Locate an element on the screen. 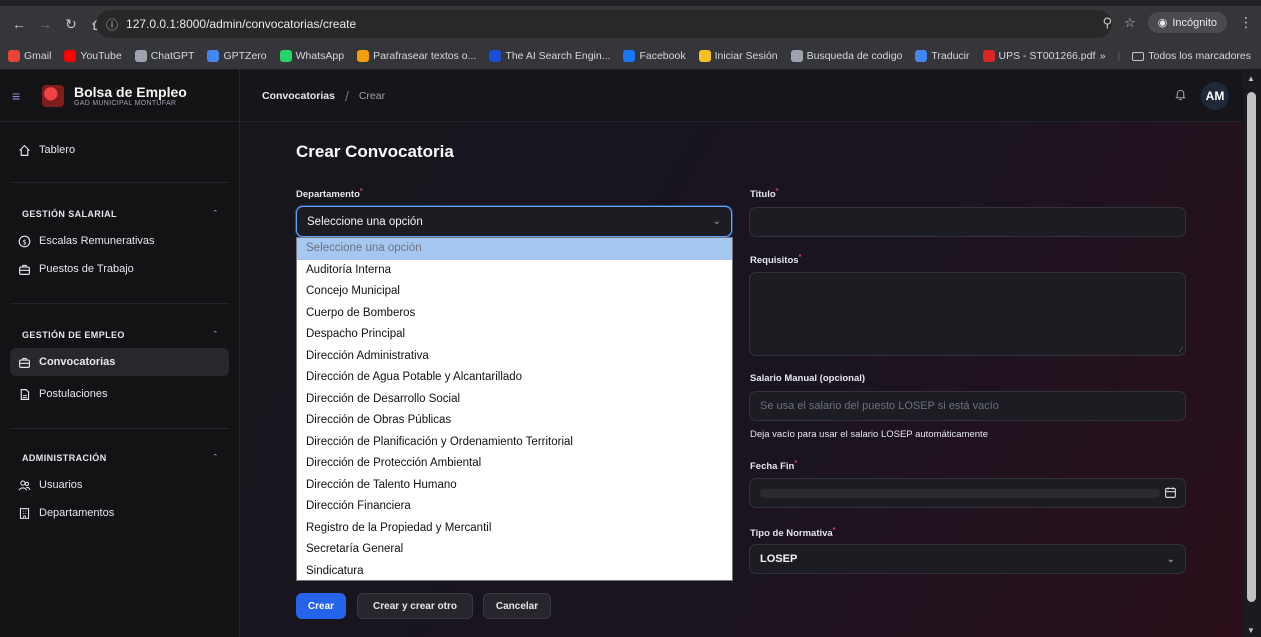 This screenshot has height=637, width=1261. departamento-option: Despacho Principal is located at coordinates (514, 335).